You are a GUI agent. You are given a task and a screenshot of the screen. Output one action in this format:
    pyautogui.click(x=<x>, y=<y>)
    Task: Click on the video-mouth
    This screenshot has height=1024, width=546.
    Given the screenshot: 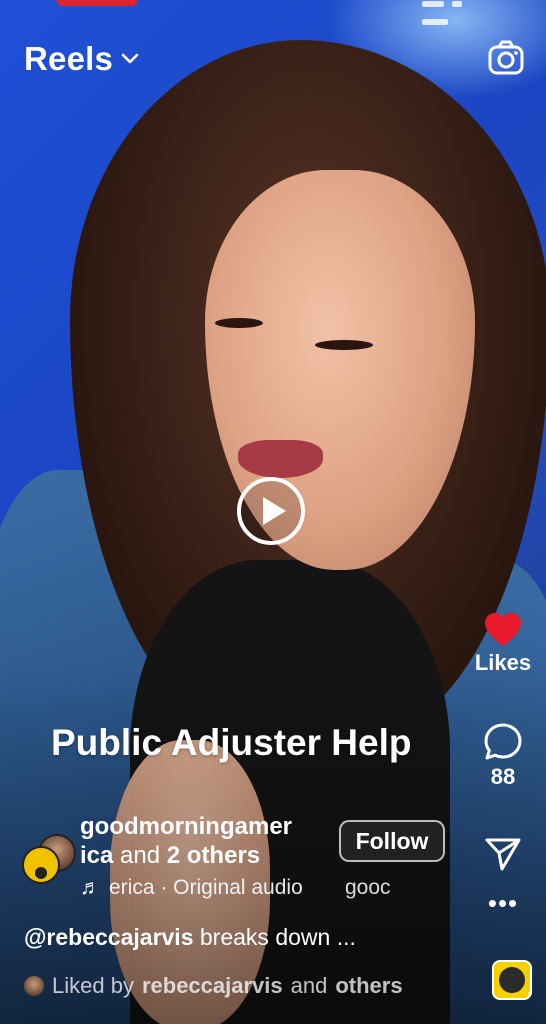 What is the action you would take?
    pyautogui.click(x=280, y=459)
    